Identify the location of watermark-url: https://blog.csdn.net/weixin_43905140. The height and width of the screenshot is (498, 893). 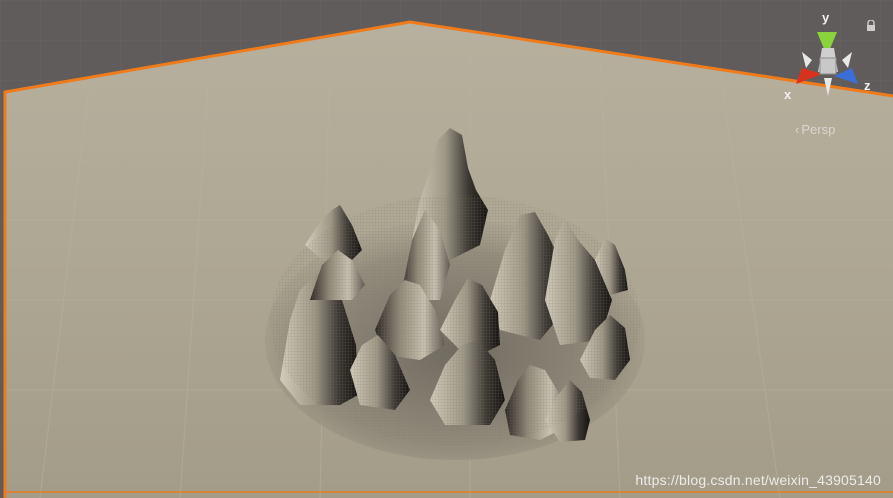
(758, 480).